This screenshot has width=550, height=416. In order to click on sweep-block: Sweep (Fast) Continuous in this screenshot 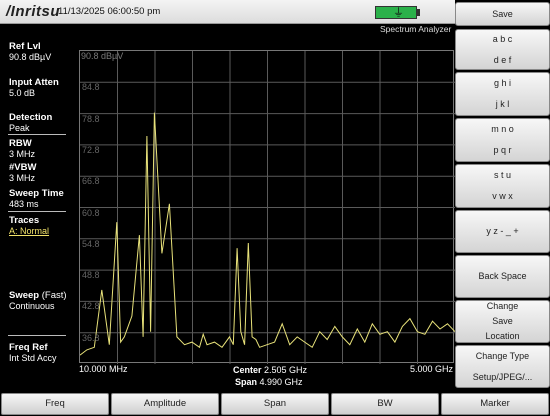, I will do `click(38, 301)`.